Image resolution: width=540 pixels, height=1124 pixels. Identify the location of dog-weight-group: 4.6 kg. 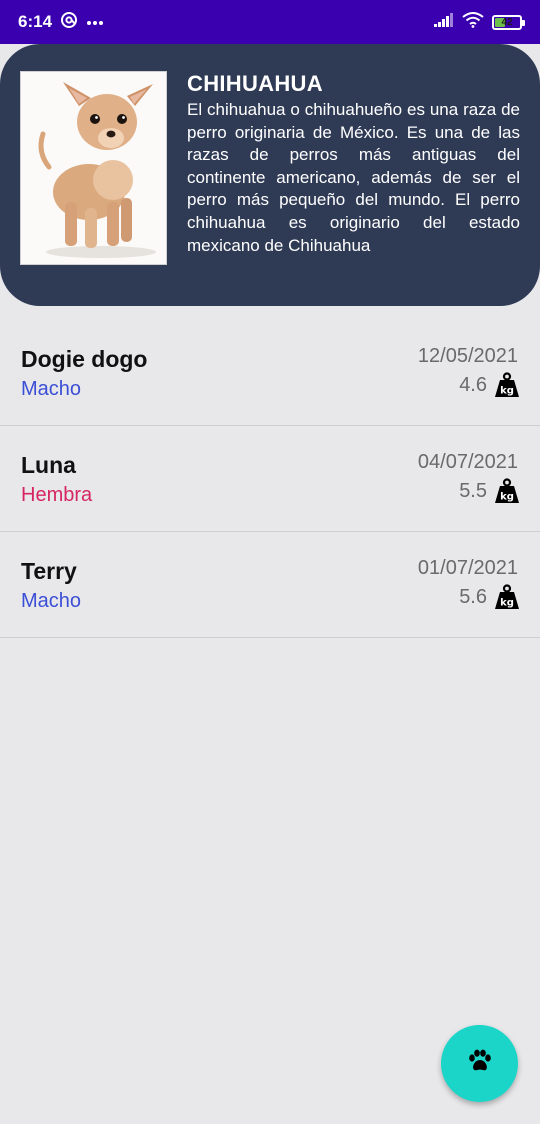
(489, 385).